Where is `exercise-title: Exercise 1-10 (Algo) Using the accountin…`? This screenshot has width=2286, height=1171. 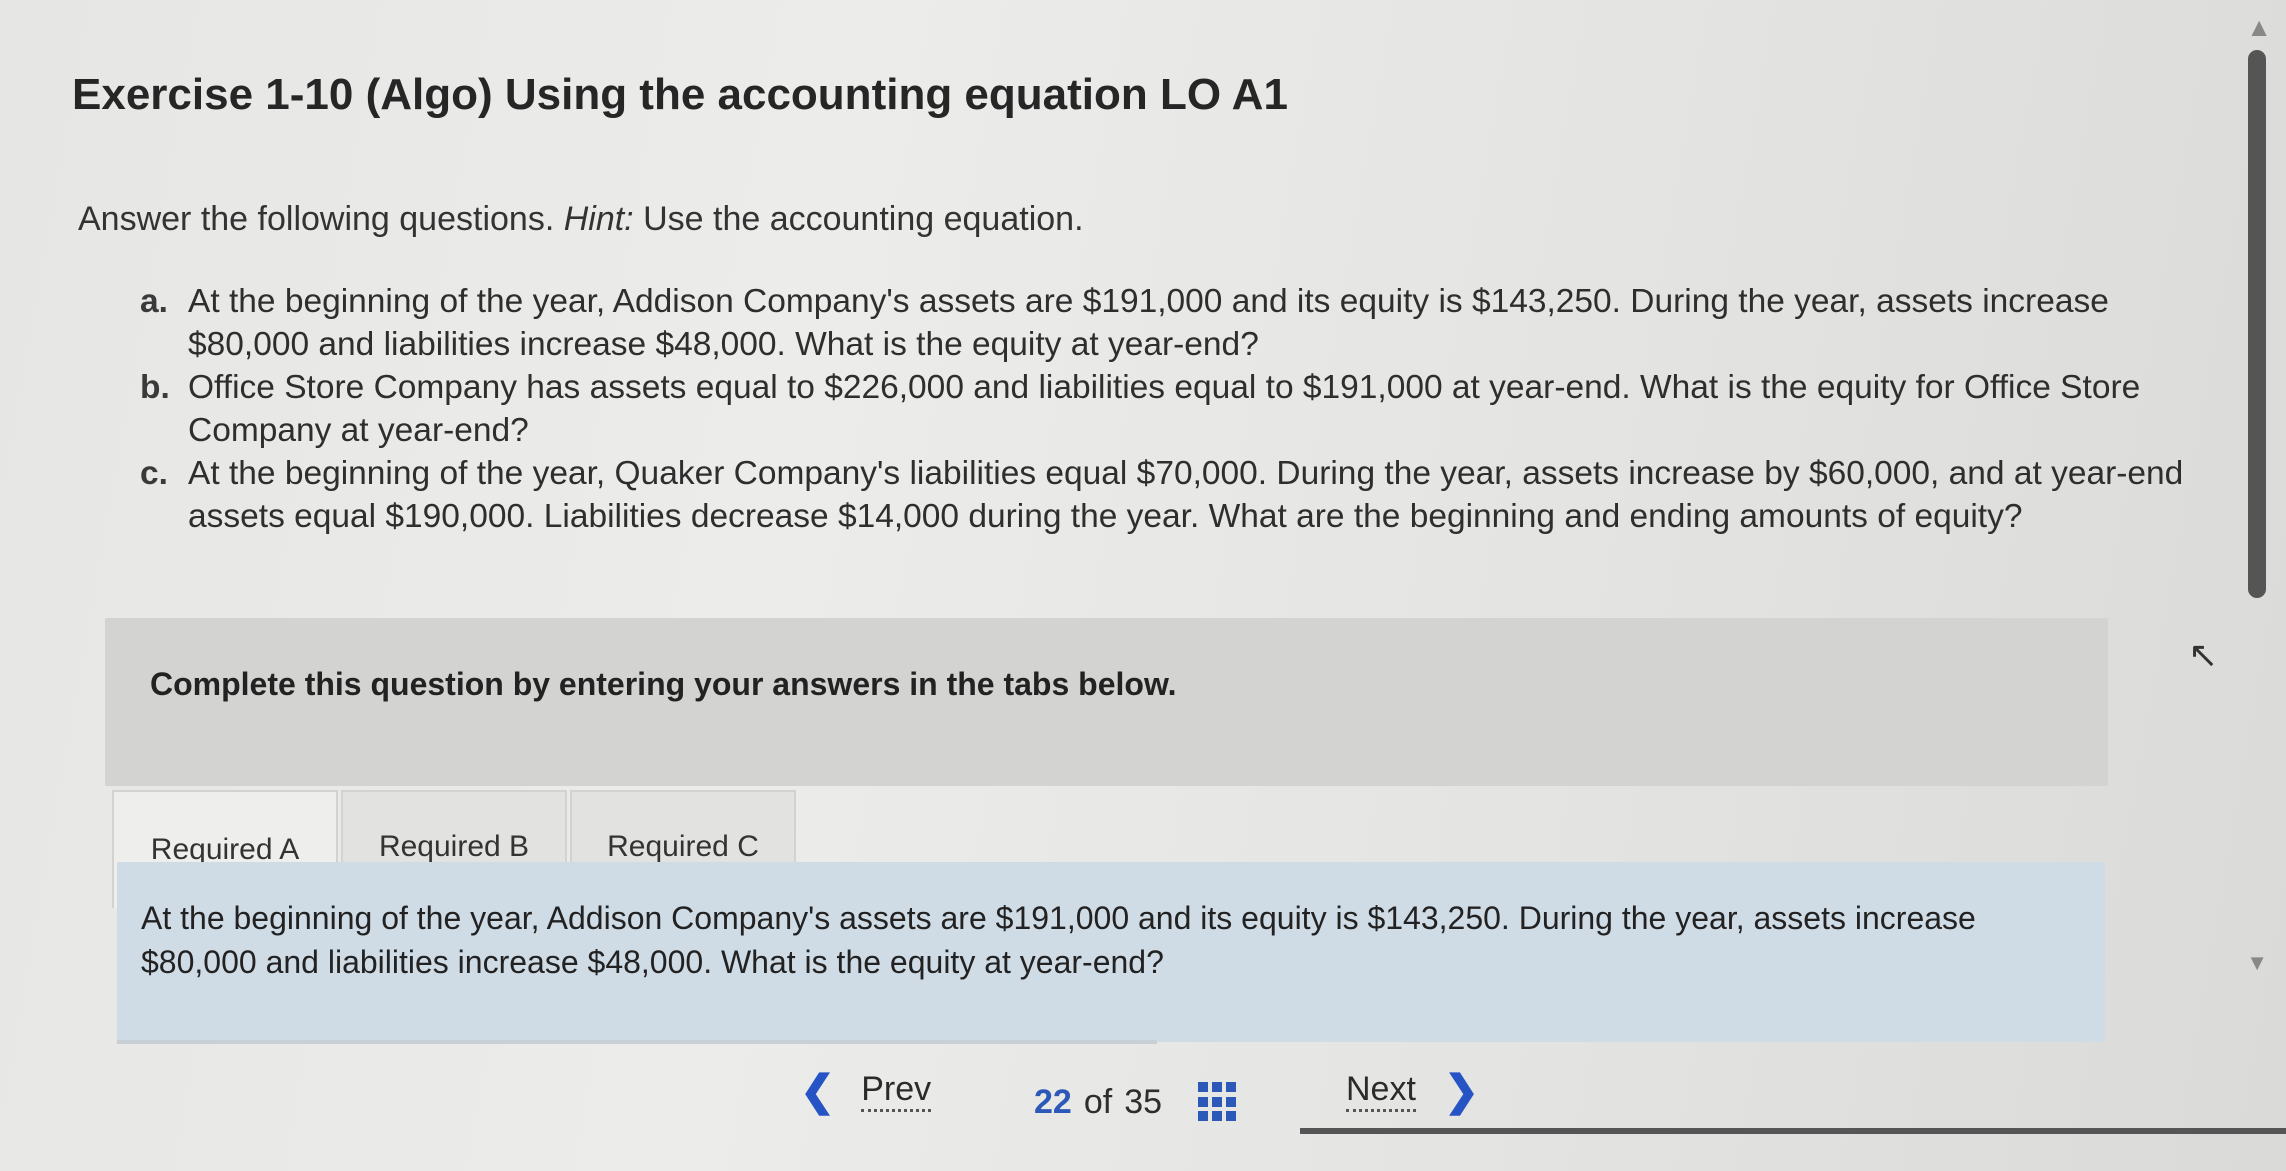
exercise-title: Exercise 1-10 (Algo) Using the accountin… is located at coordinates (680, 94).